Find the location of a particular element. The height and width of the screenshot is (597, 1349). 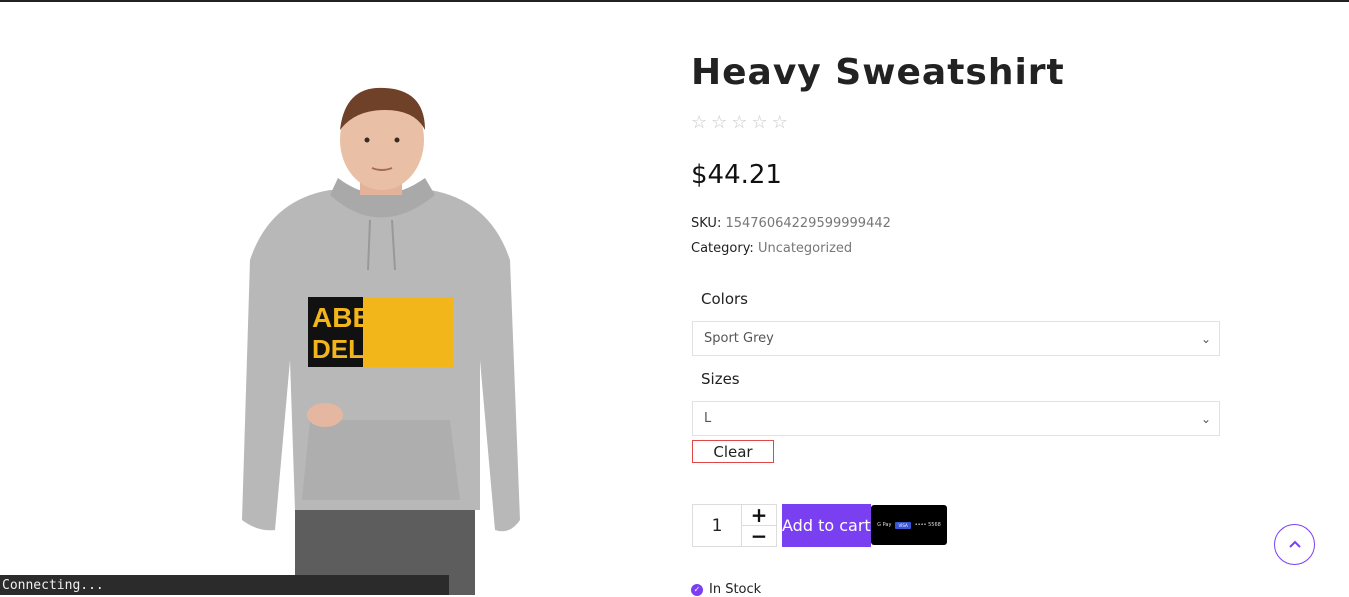

sizes-select: L ⌄ is located at coordinates (956, 418).